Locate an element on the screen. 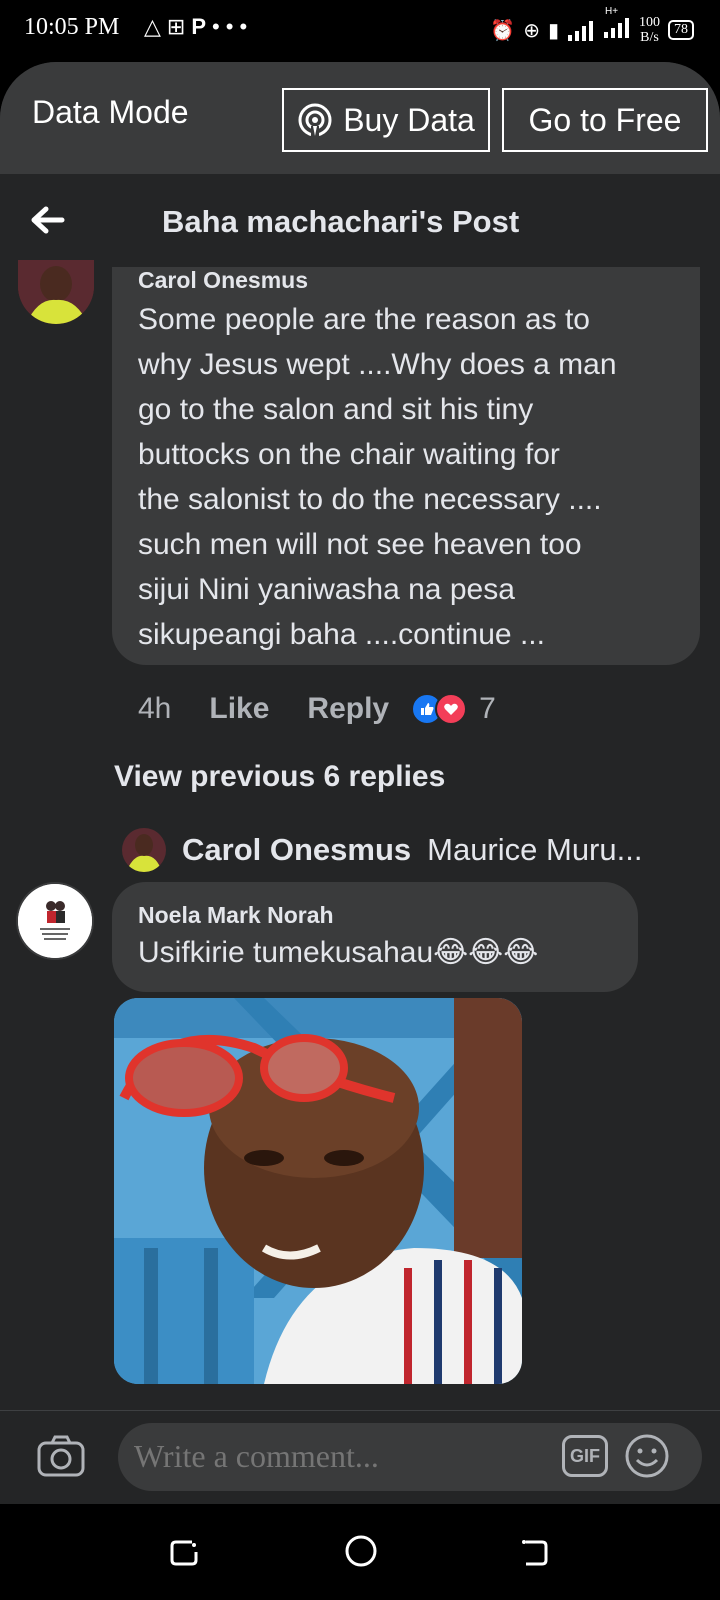 This screenshot has width=720, height=1600. comment-actions: 4h Like Reply 7 is located at coordinates (317, 709).